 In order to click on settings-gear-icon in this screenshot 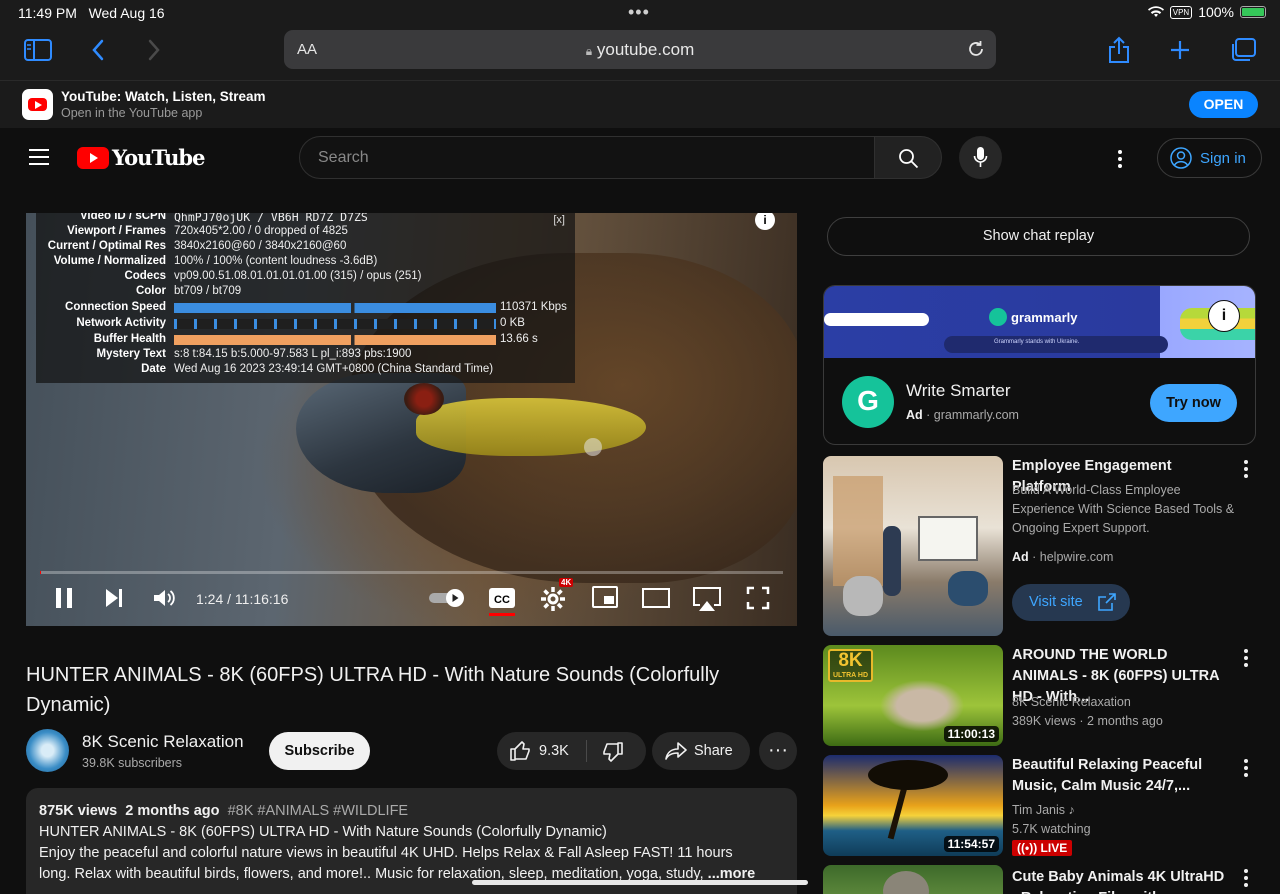, I will do `click(553, 599)`.